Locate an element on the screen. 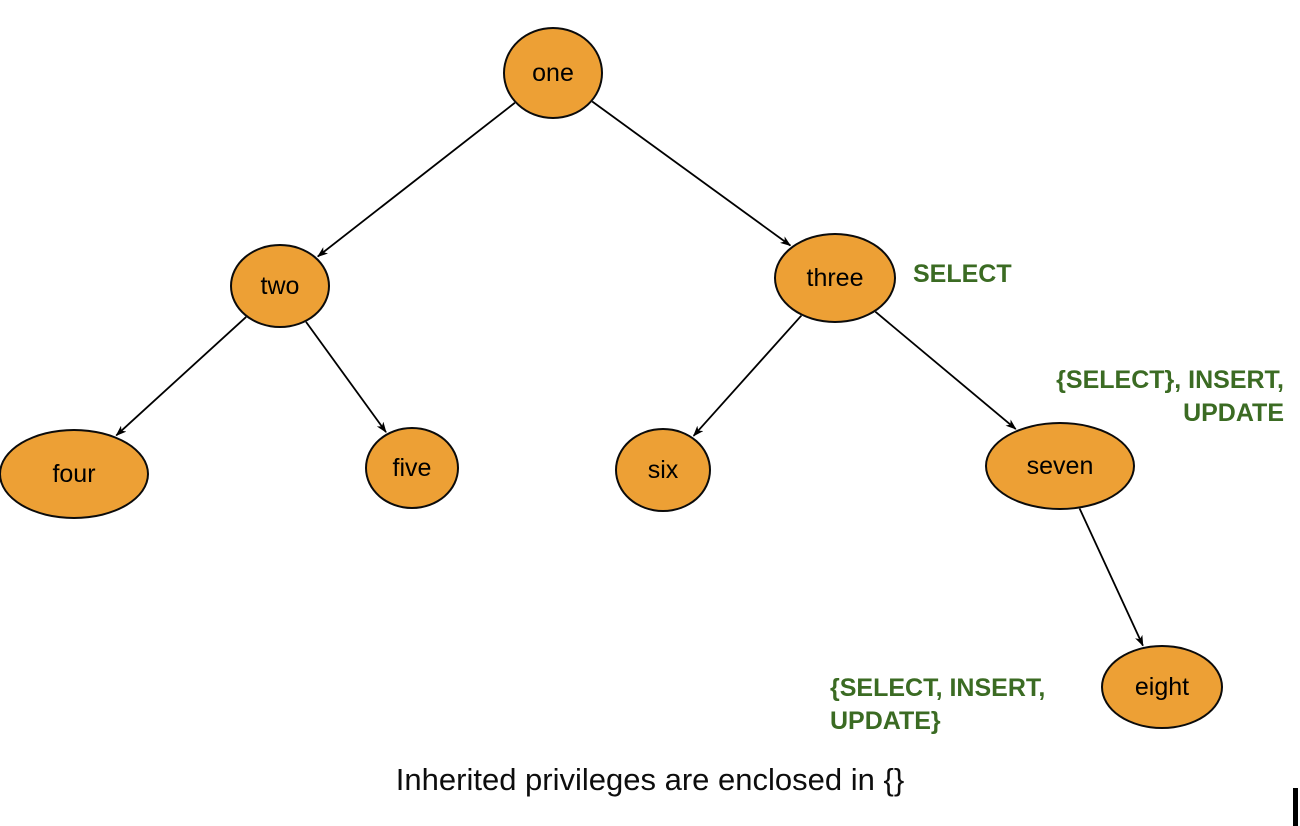 The height and width of the screenshot is (826, 1300). node-label: seven is located at coordinates (1060, 465).